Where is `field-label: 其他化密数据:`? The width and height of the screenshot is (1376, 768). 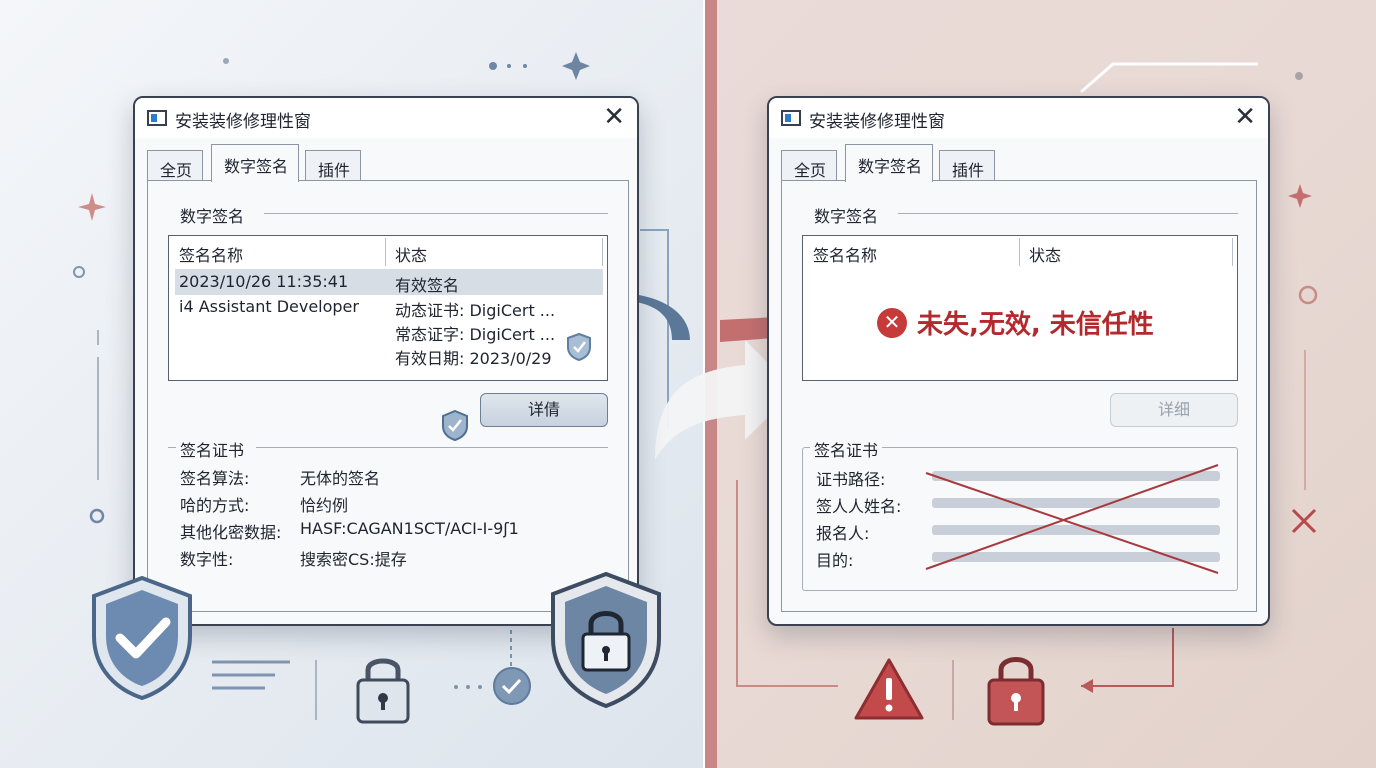 field-label: 其他化密数据: is located at coordinates (231, 532).